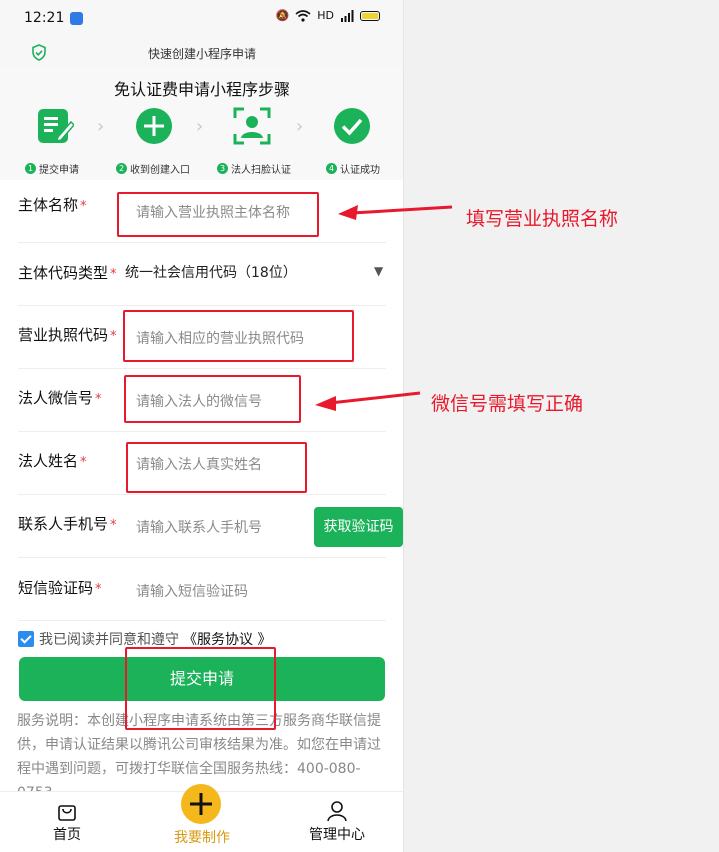 The image size is (719, 852). Describe the element at coordinates (395, 212) in the screenshot. I see `arrow-to-entity-name` at that location.